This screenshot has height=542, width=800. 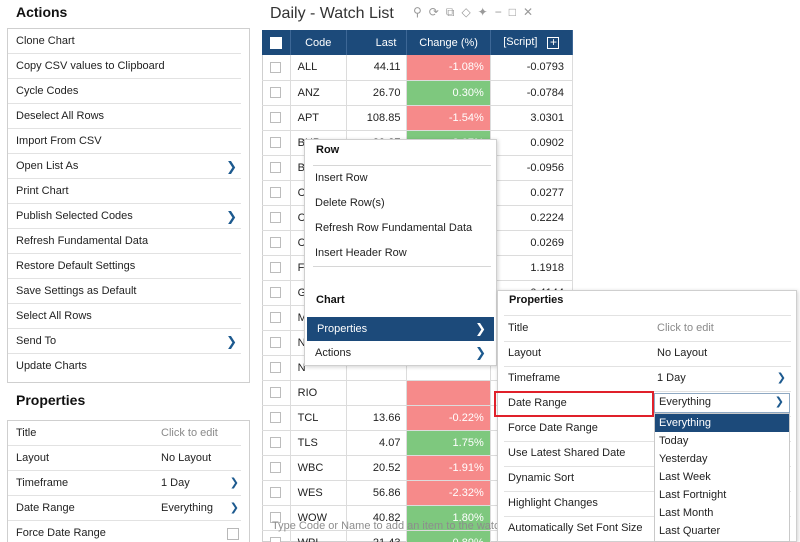 What do you see at coordinates (682, 353) in the screenshot?
I see `flyout-layout-value: No Layout` at bounding box center [682, 353].